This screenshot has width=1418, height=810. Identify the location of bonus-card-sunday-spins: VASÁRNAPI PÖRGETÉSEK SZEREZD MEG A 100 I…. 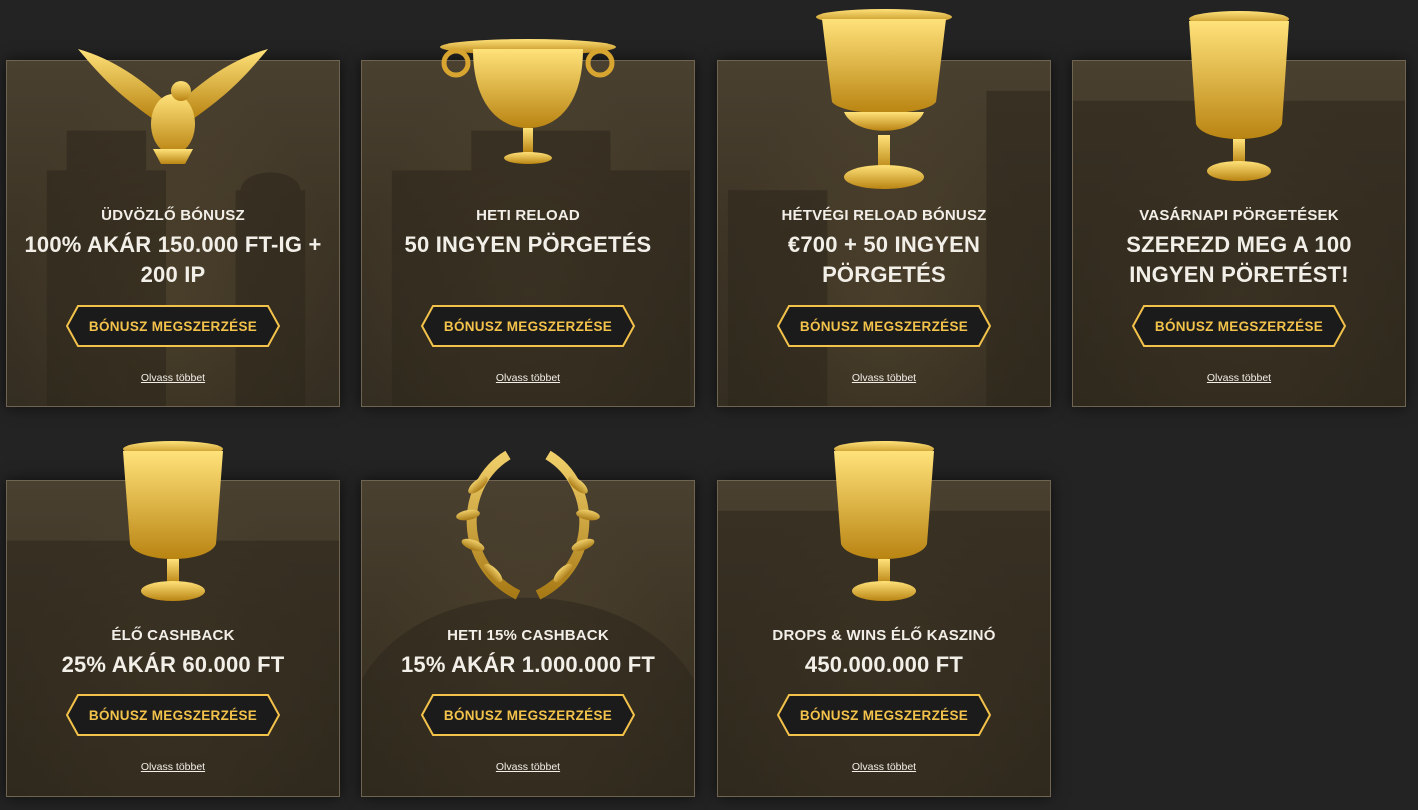
(1239, 209).